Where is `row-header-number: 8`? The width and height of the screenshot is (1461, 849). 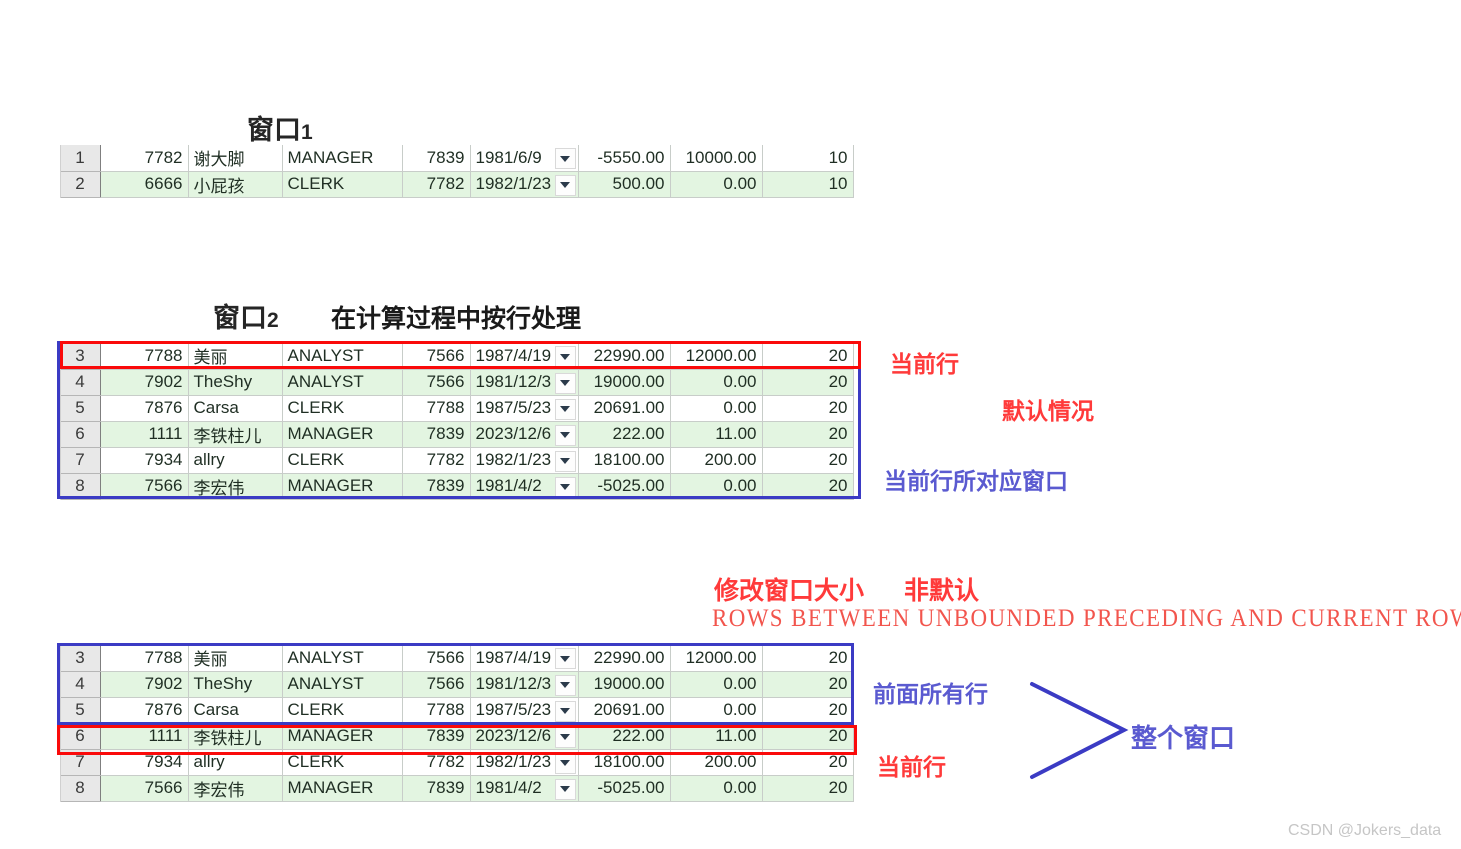
row-header-number: 8 is located at coordinates (80, 486).